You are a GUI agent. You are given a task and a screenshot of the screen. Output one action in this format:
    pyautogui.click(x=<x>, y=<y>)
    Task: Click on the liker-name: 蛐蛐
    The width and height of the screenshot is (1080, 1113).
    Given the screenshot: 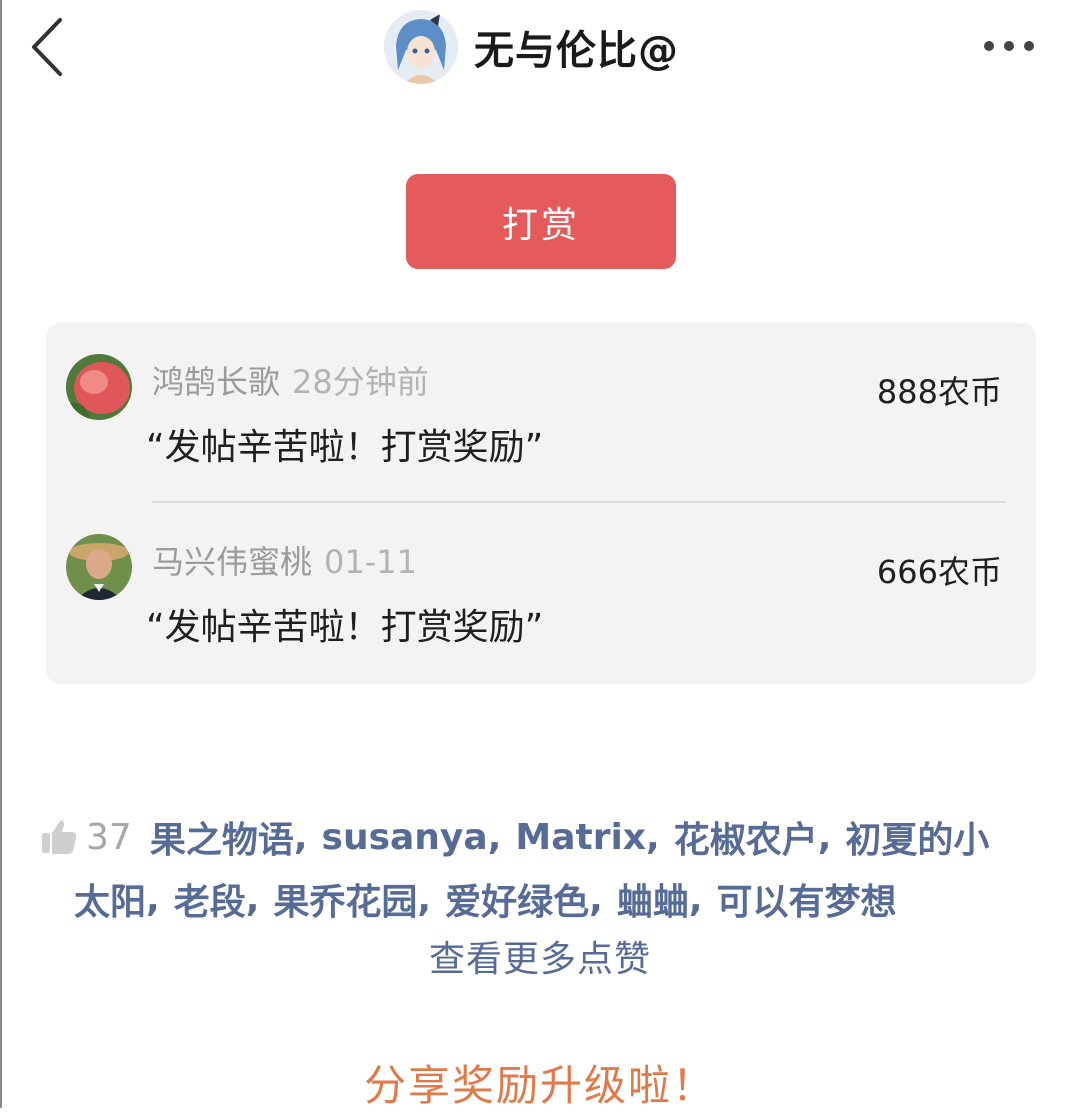 What is the action you would take?
    pyautogui.click(x=653, y=899)
    